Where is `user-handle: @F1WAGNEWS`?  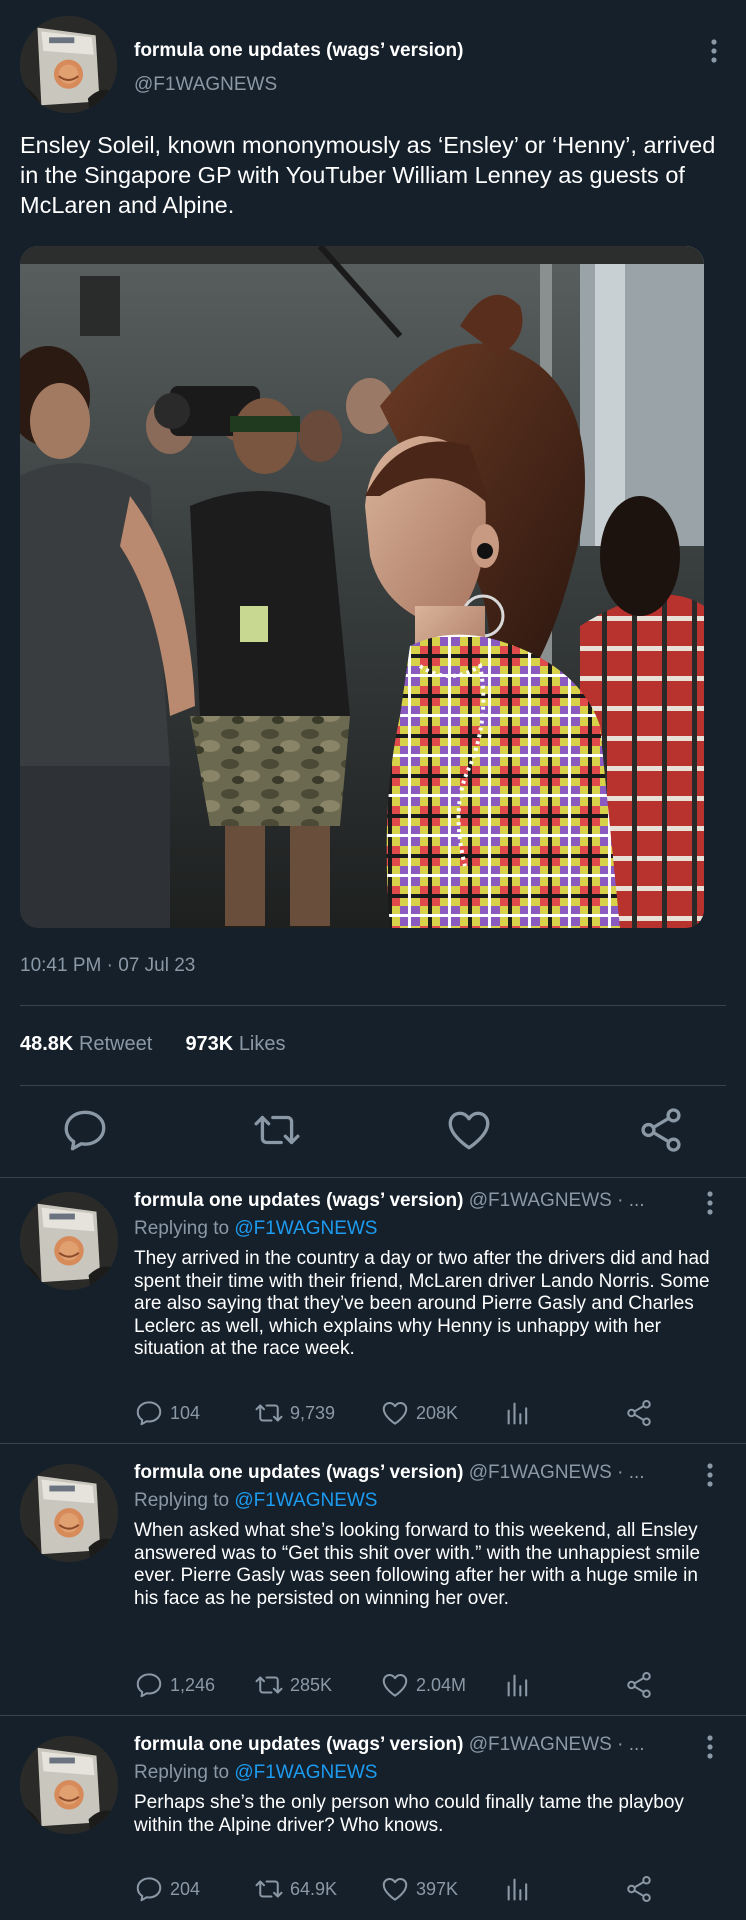
user-handle: @F1WAGNEWS is located at coordinates (205, 85).